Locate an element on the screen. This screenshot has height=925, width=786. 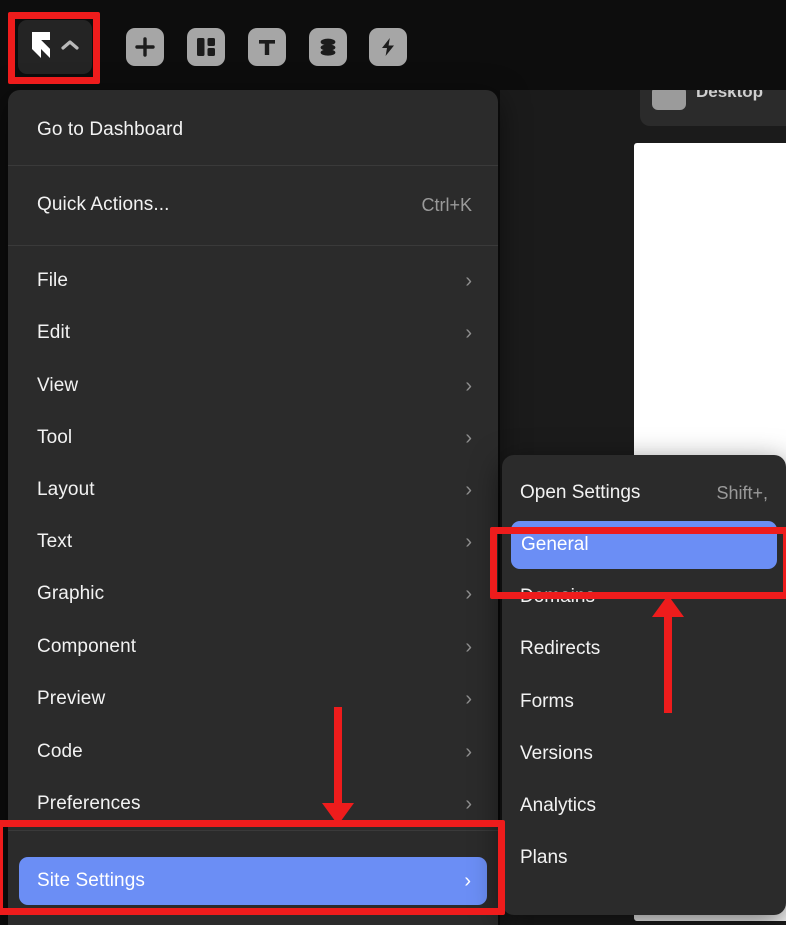
insert-tool-button is located at coordinates (145, 47).